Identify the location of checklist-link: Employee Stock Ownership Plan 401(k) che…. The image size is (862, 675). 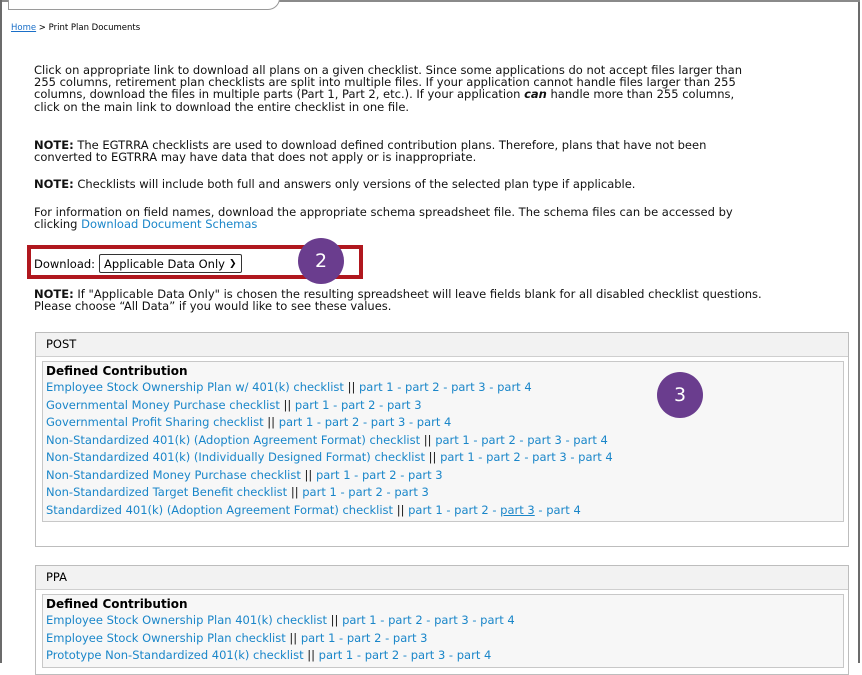
(186, 620).